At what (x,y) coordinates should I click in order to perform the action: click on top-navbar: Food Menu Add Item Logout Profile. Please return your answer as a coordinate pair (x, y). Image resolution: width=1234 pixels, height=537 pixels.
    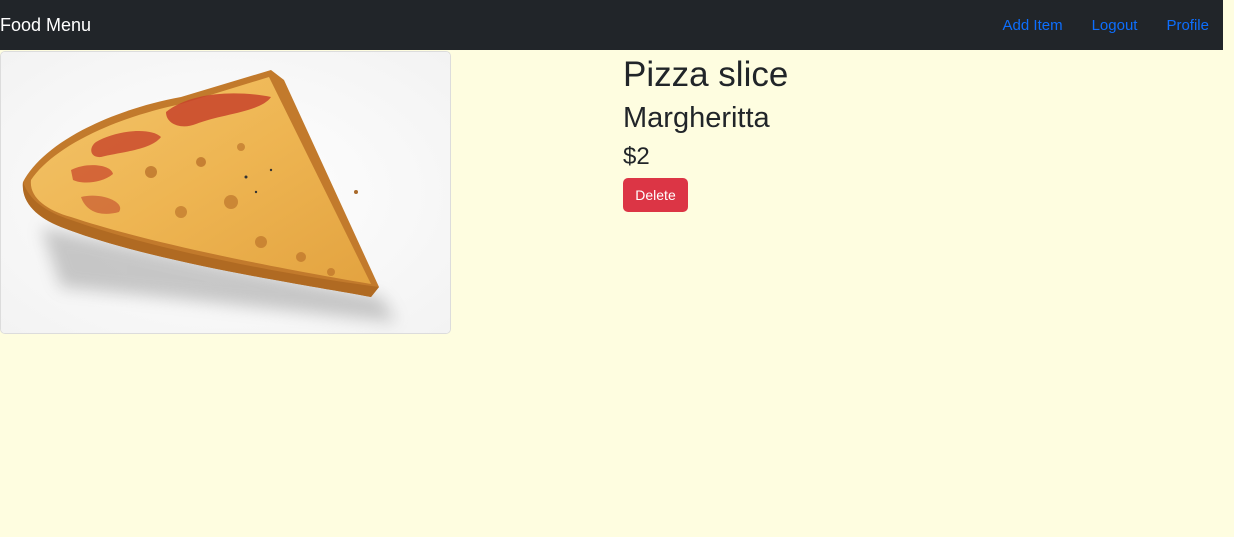
    Looking at the image, I should click on (611, 25).